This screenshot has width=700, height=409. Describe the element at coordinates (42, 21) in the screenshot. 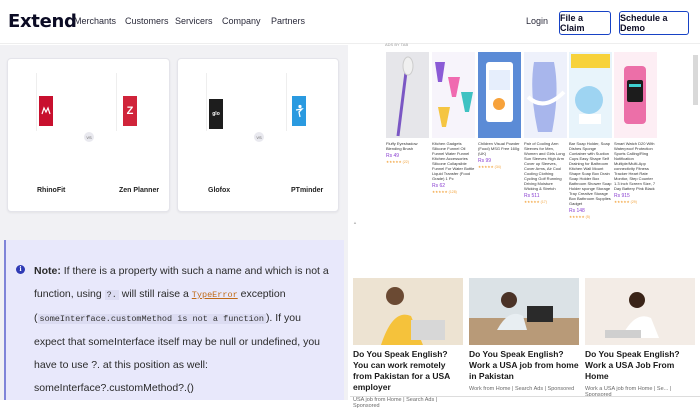

I see `extend-logo: Extend` at that location.